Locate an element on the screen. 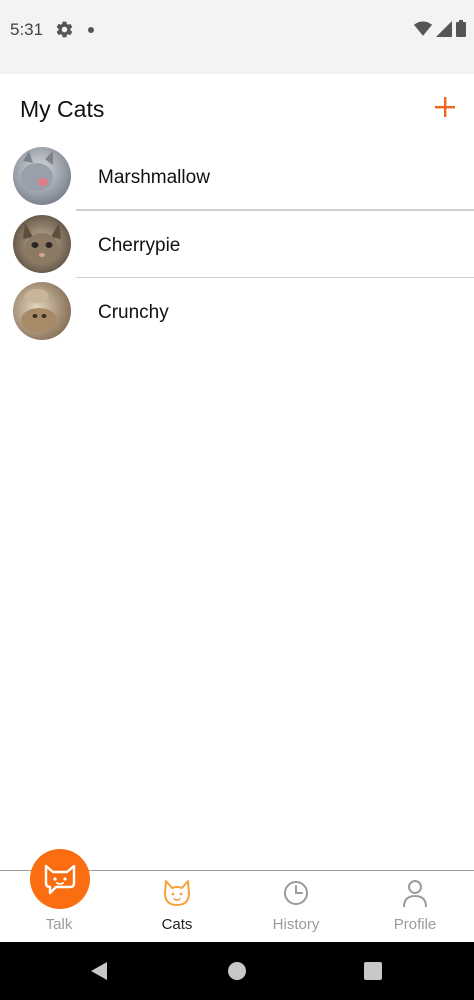  person-icon is located at coordinates (415, 894).